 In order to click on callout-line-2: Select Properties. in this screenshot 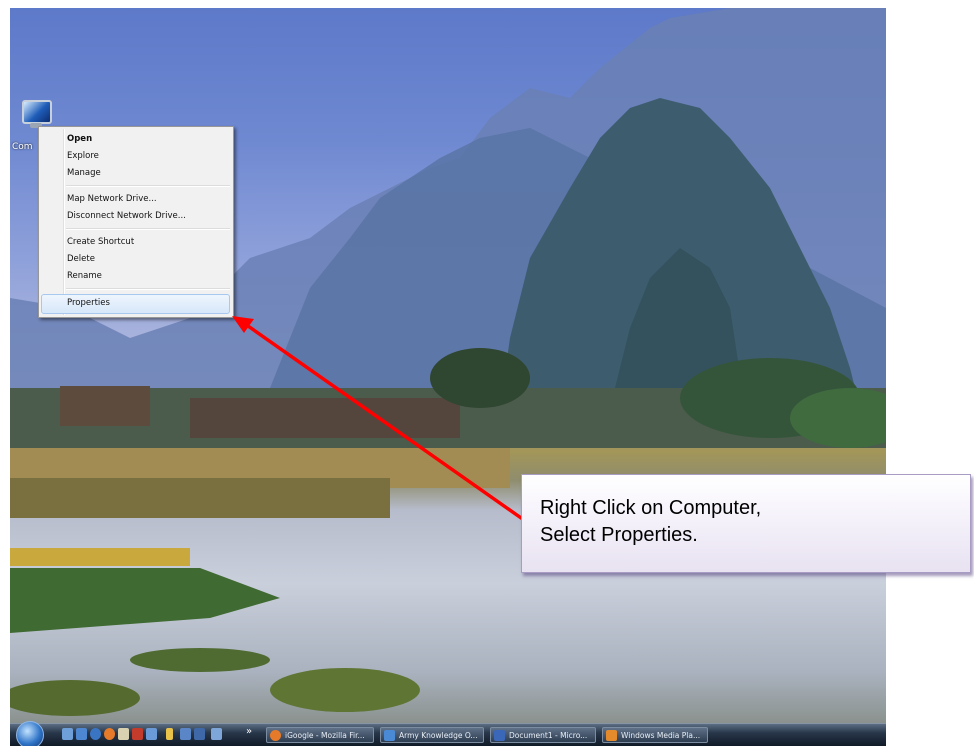, I will do `click(619, 535)`.